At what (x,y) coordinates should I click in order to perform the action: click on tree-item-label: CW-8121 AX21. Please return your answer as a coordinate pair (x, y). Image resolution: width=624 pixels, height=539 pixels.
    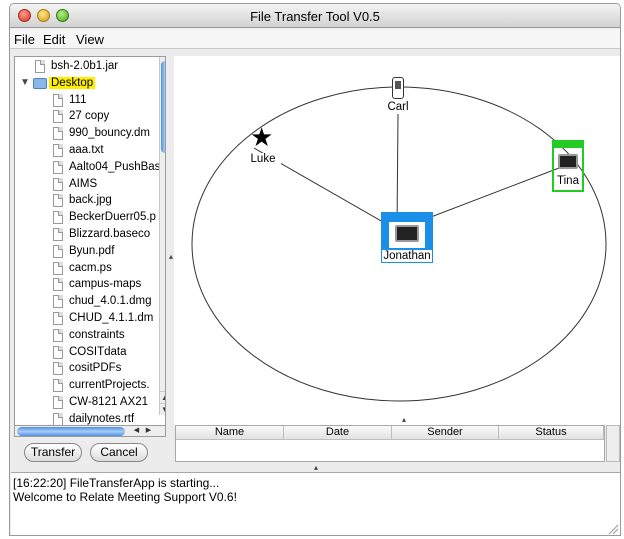
    Looking at the image, I should click on (109, 402).